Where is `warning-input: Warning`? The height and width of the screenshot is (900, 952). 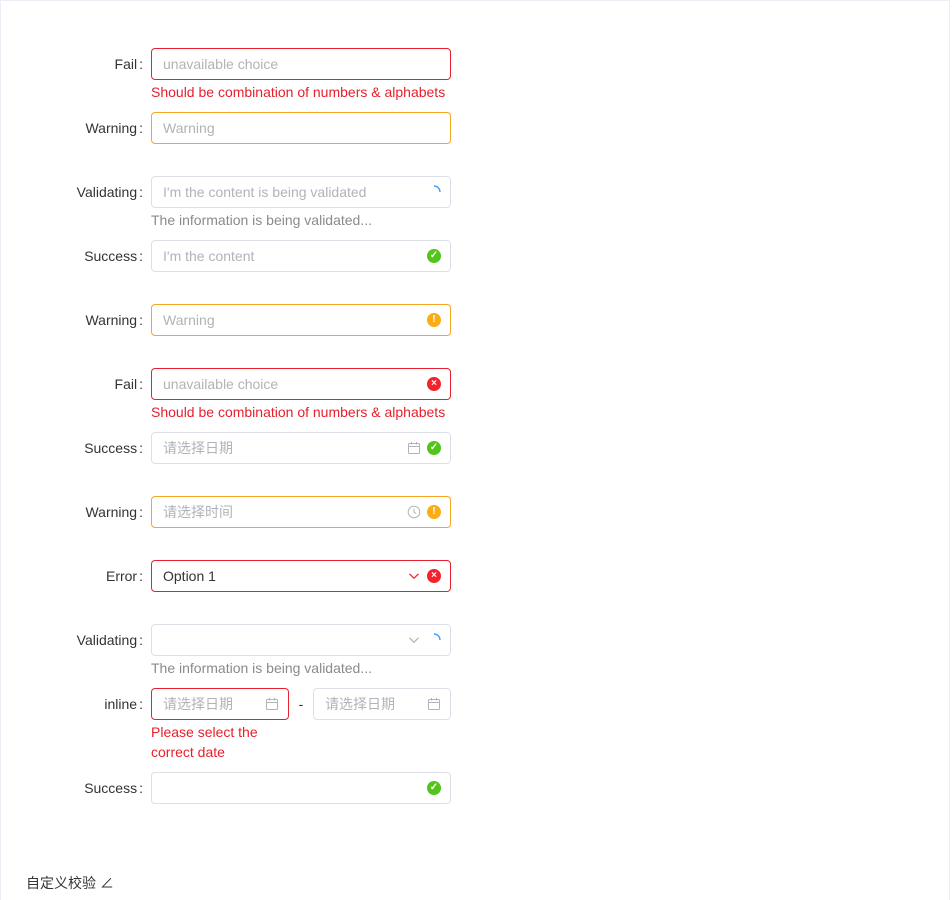 warning-input: Warning is located at coordinates (301, 128).